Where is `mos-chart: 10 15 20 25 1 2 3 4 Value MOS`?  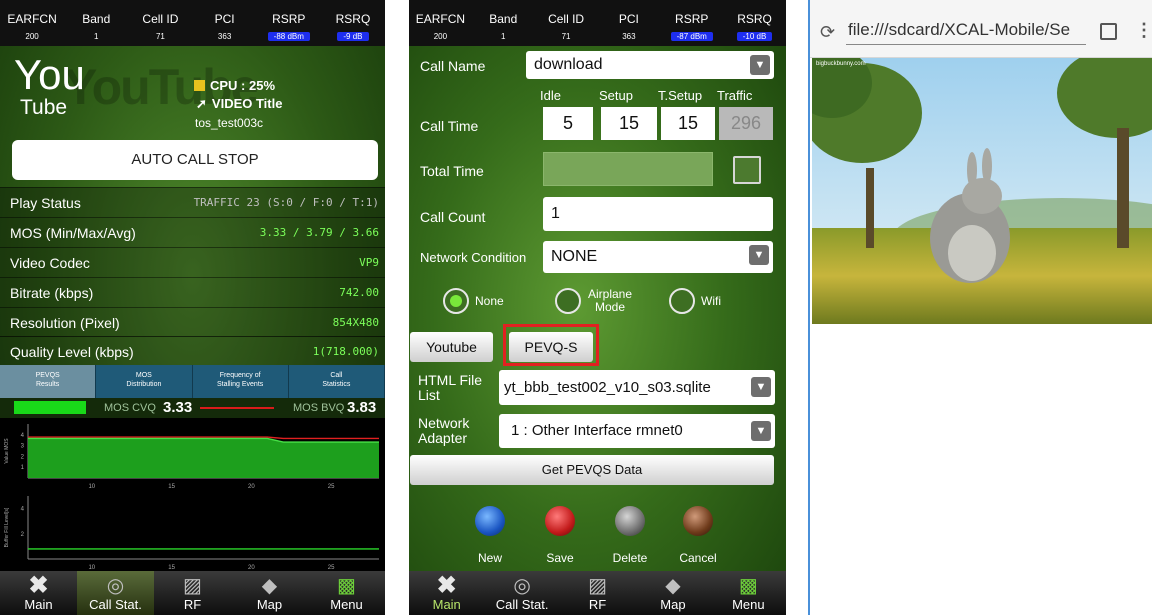
mos-chart: 10 15 20 25 1 2 3 4 Value MOS is located at coordinates (192, 454).